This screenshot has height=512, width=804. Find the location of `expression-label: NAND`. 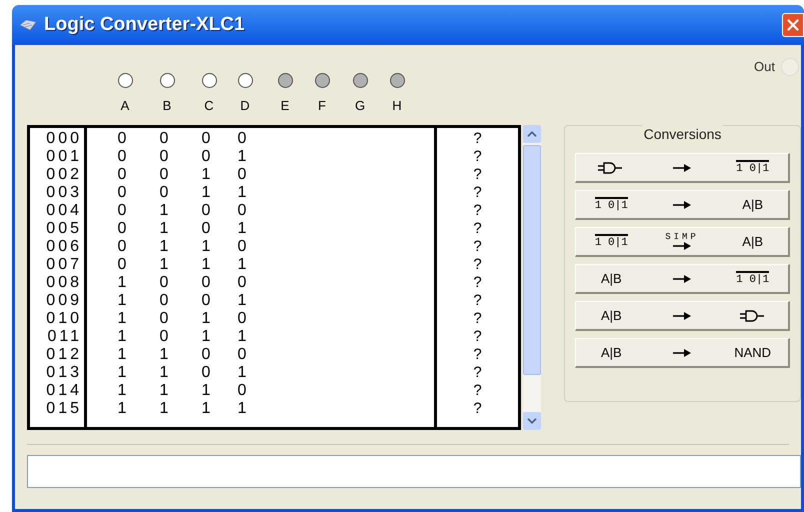

expression-label: NAND is located at coordinates (753, 353).